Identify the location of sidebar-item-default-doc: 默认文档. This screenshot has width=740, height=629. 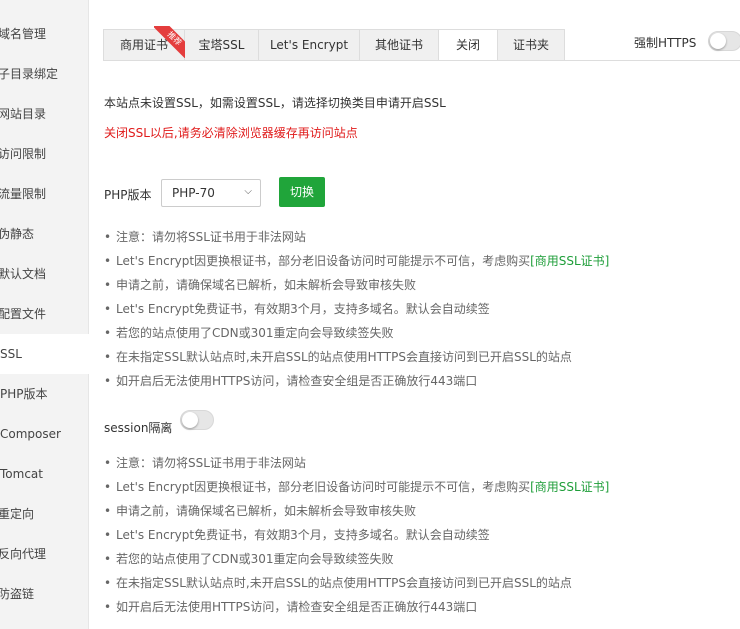
(43, 274).